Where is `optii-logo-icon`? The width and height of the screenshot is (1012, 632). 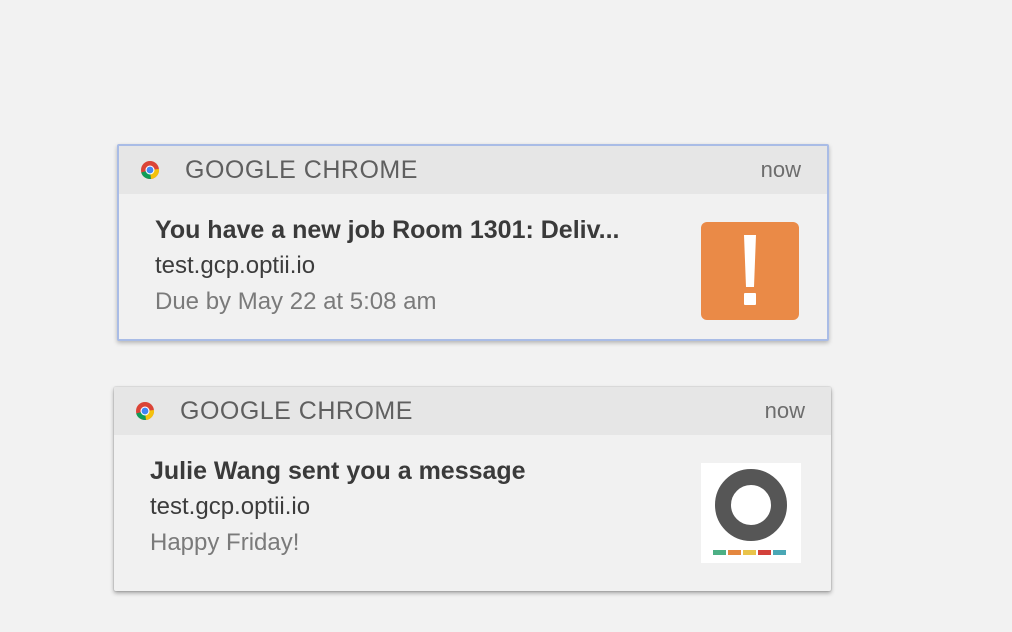
optii-logo-icon is located at coordinates (751, 513).